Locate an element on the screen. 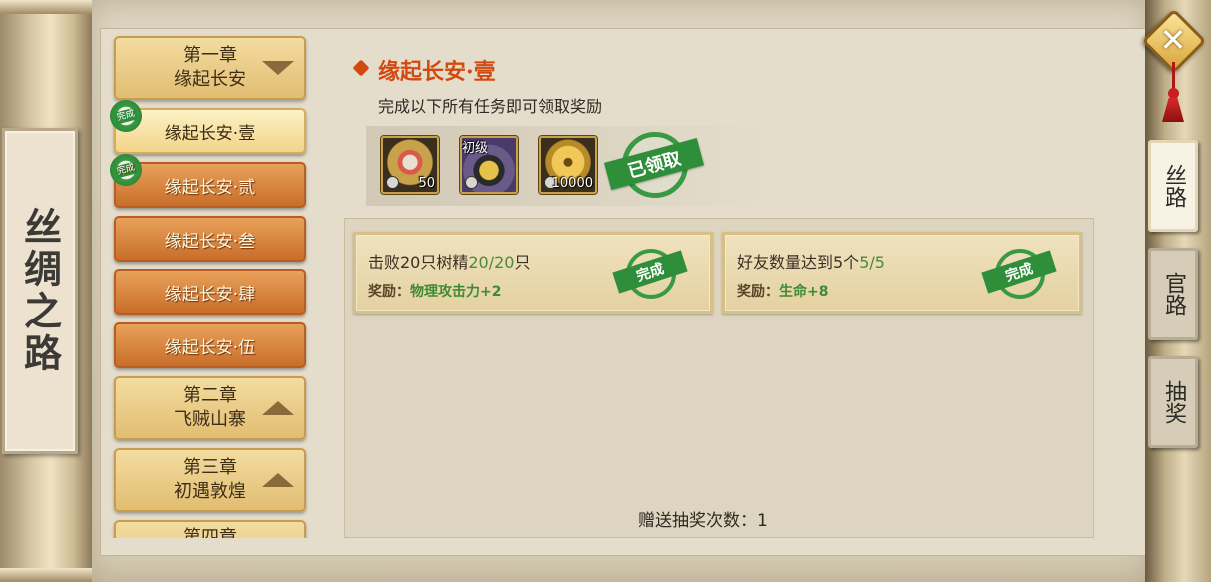  quest-label: 缘起长安·肆 is located at coordinates (210, 294).